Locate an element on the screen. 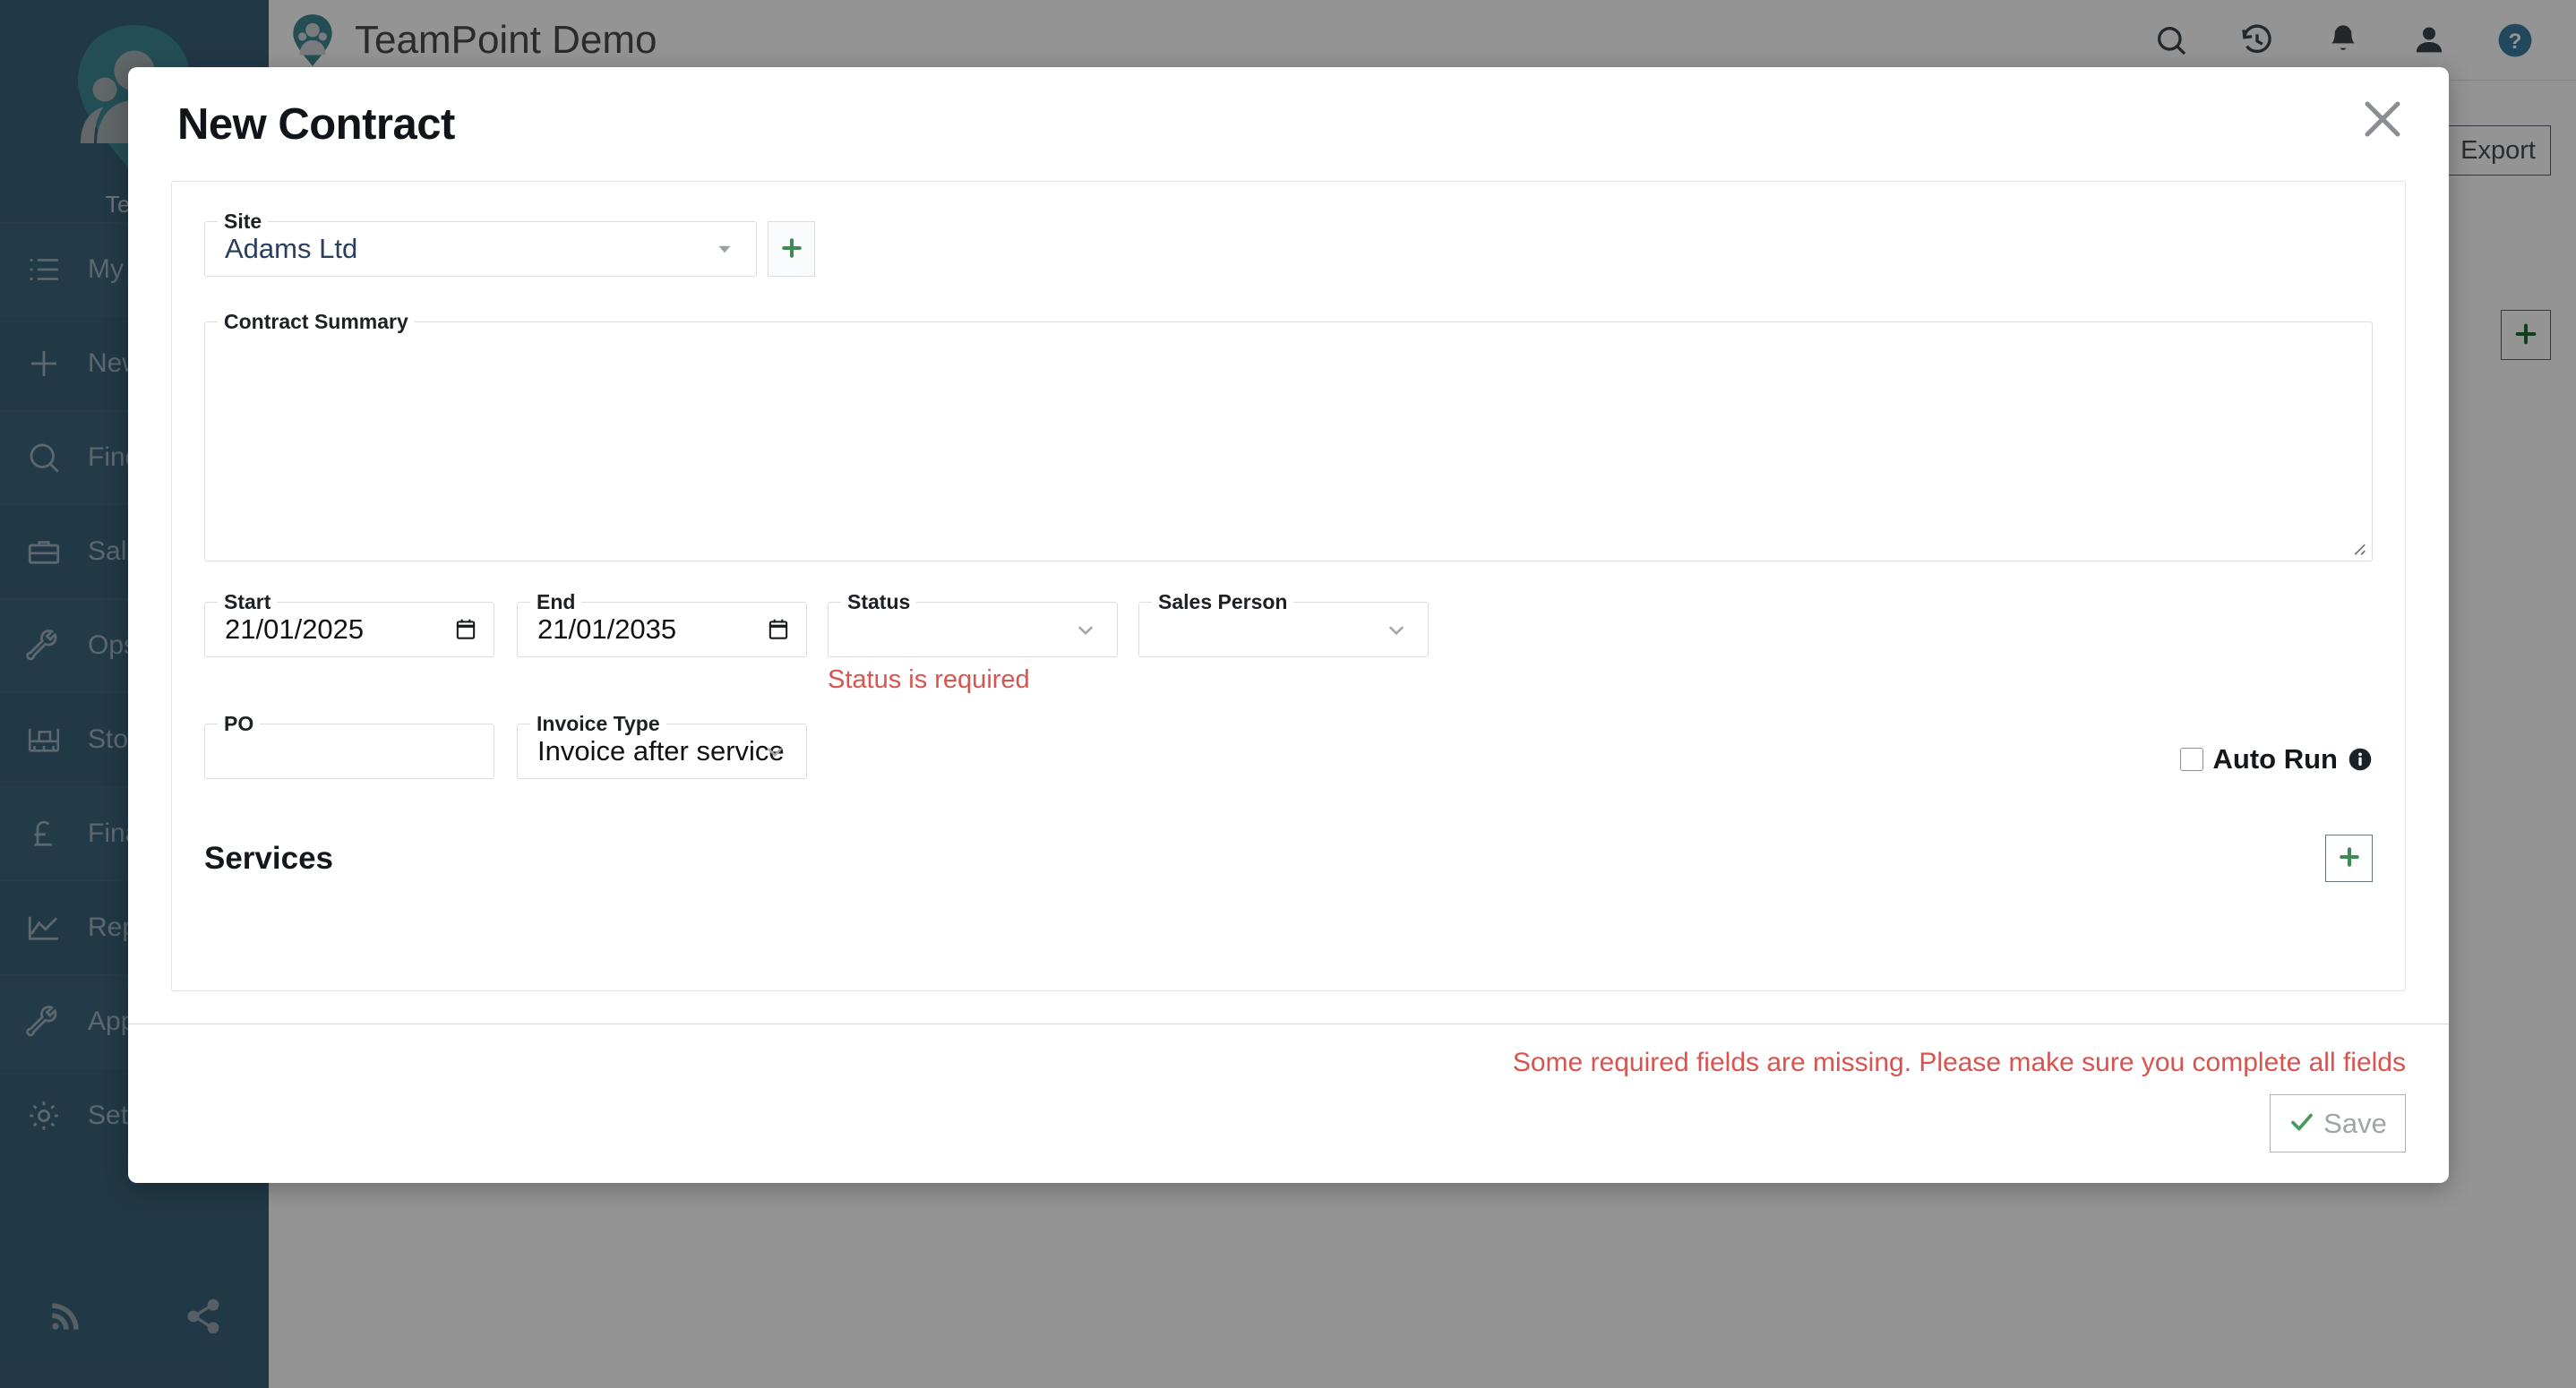 This screenshot has height=1388, width=2576. save-button: Save is located at coordinates (2338, 1123).